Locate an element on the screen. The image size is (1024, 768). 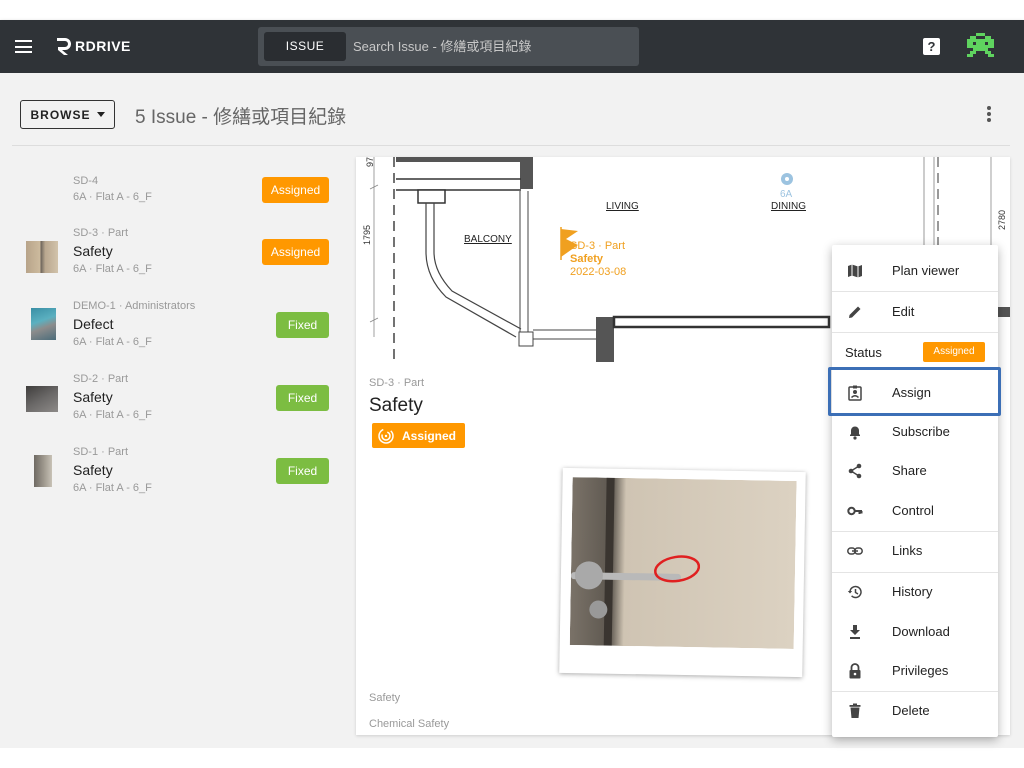
dimension-label: 1795 is located at coordinates (367, 234).